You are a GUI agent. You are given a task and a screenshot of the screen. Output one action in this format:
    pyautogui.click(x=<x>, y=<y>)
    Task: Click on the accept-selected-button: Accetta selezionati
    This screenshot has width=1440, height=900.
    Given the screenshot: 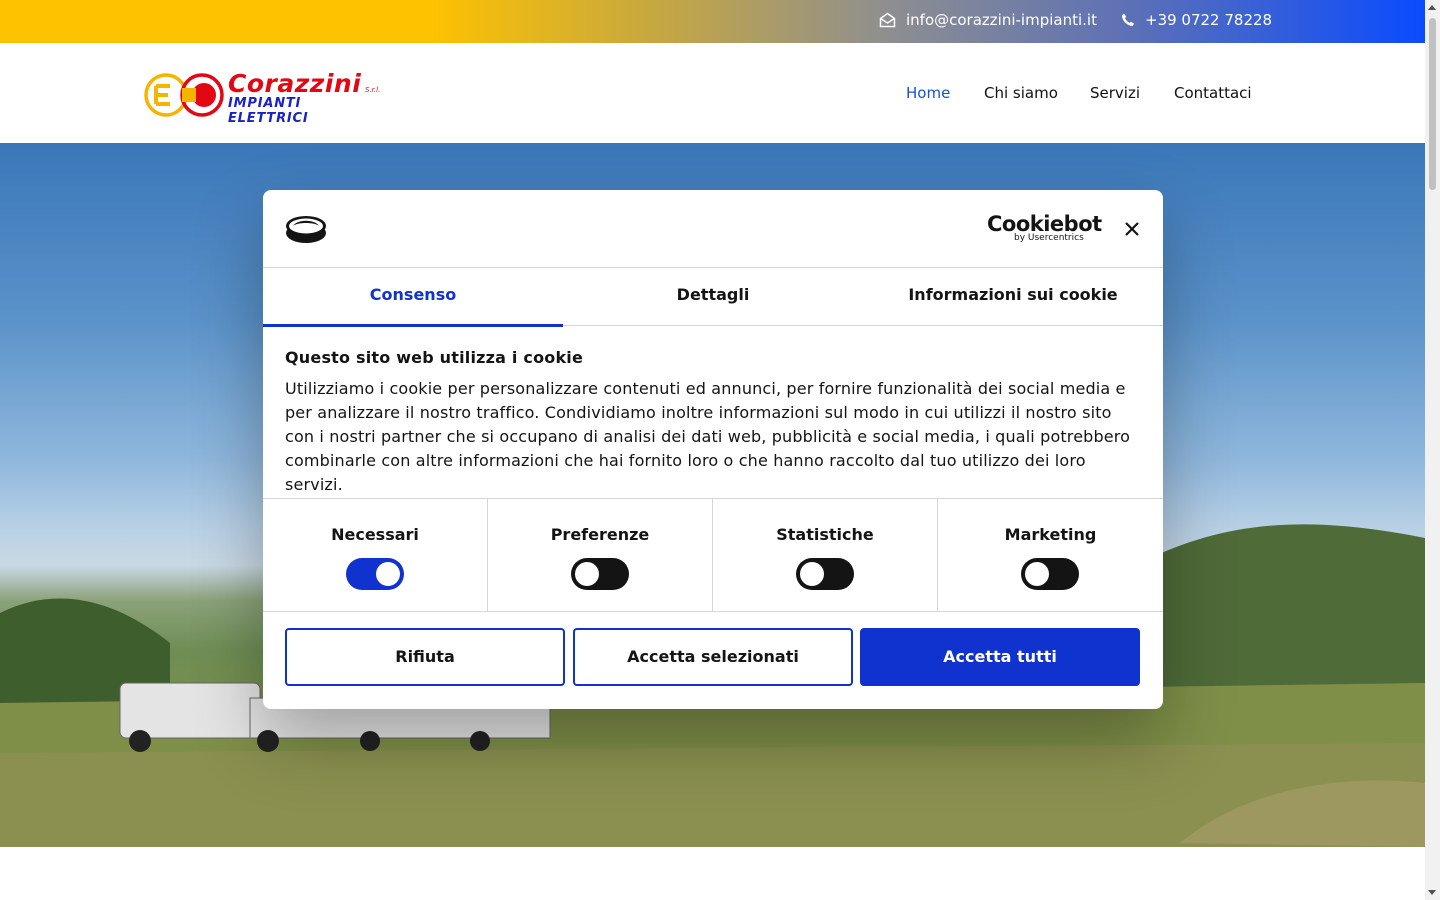 What is the action you would take?
    pyautogui.click(x=713, y=657)
    